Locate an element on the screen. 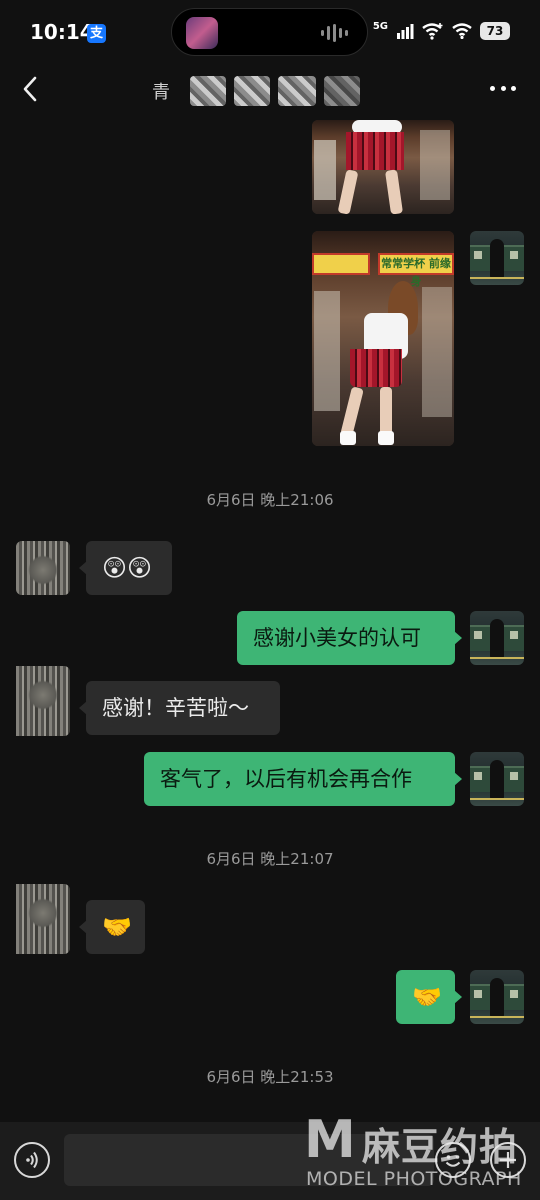 The image size is (540, 1200). voice-icon is located at coordinates (32, 1160).